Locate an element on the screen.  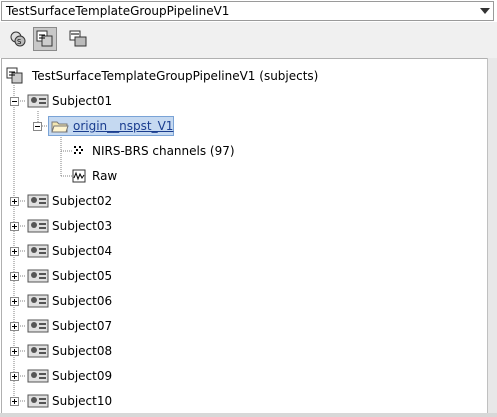
view-functional-button: S is located at coordinates (18, 39).